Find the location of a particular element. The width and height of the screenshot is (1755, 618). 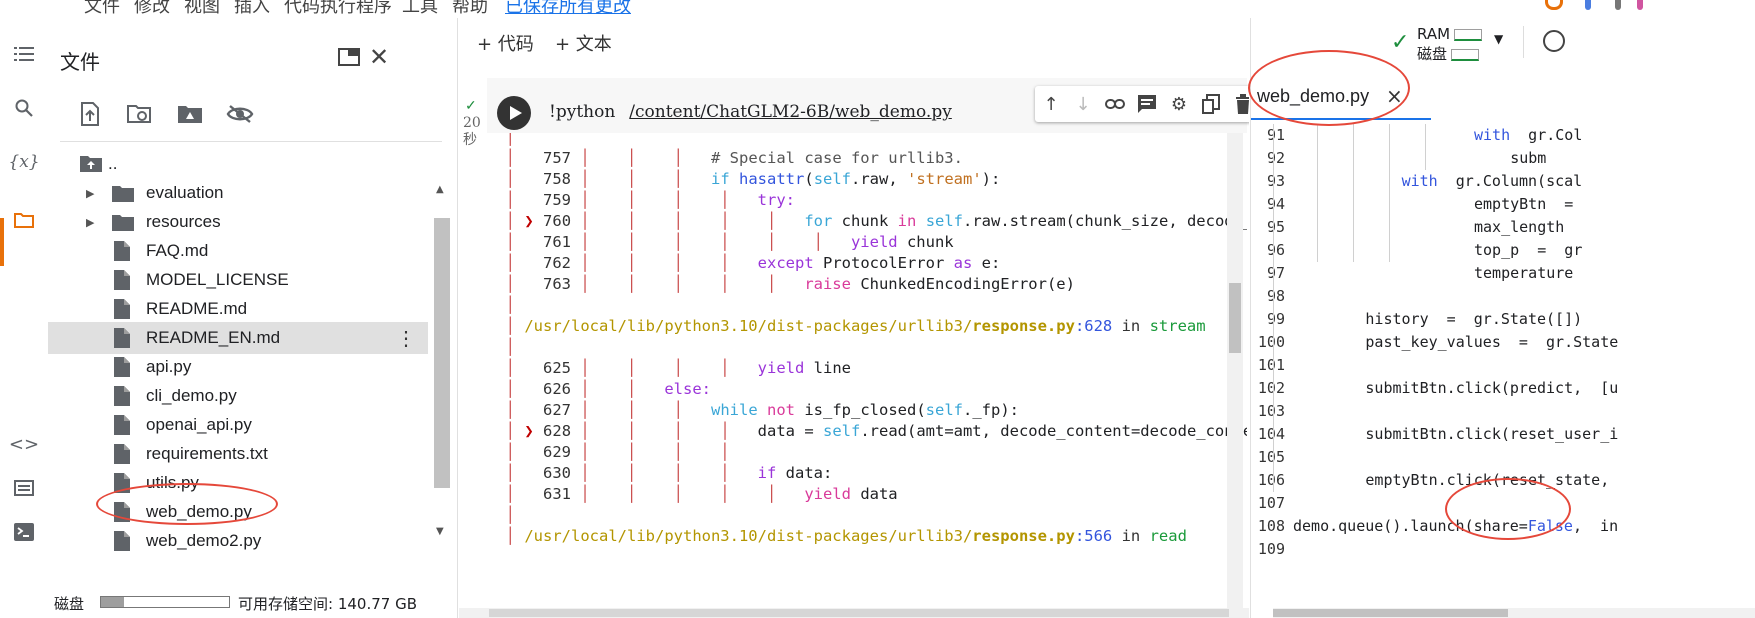

mount-drive-icon is located at coordinates (190, 114).